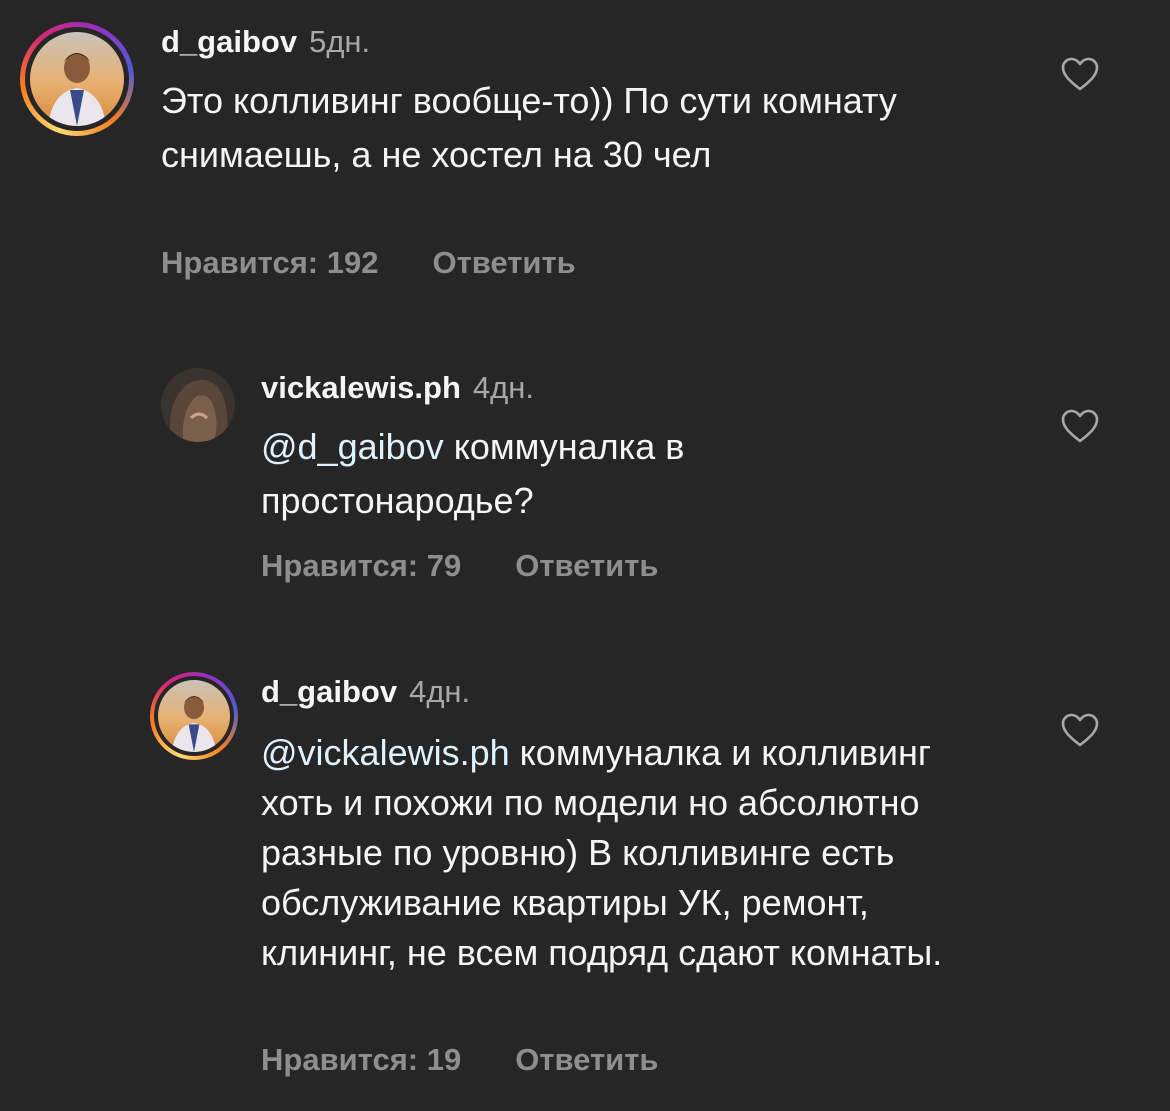 This screenshot has height=1111, width=1170. Describe the element at coordinates (352, 446) in the screenshot. I see `mention-link: @d_gaibov` at that location.